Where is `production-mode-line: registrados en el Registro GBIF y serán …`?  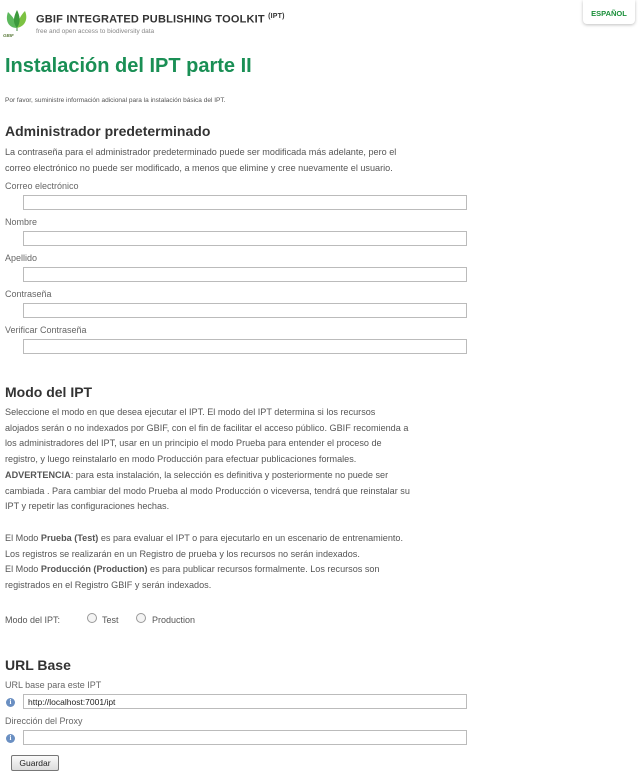 production-mode-line: registrados en el Registro GBIF y serán … is located at coordinates (108, 585).